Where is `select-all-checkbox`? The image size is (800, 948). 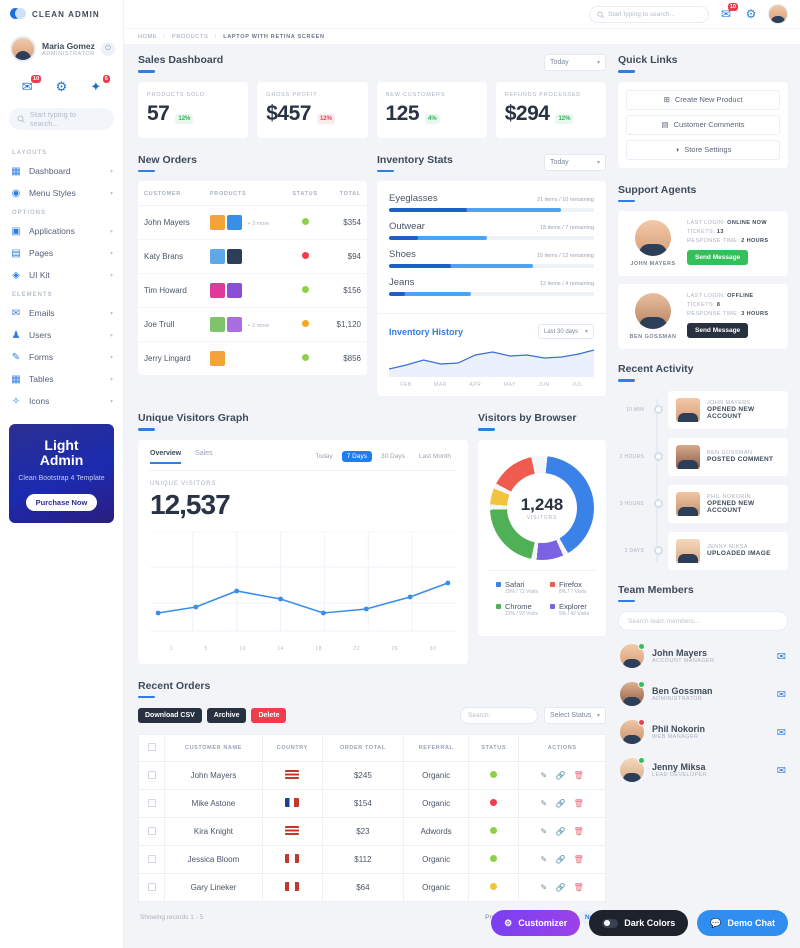 select-all-checkbox is located at coordinates (151, 747).